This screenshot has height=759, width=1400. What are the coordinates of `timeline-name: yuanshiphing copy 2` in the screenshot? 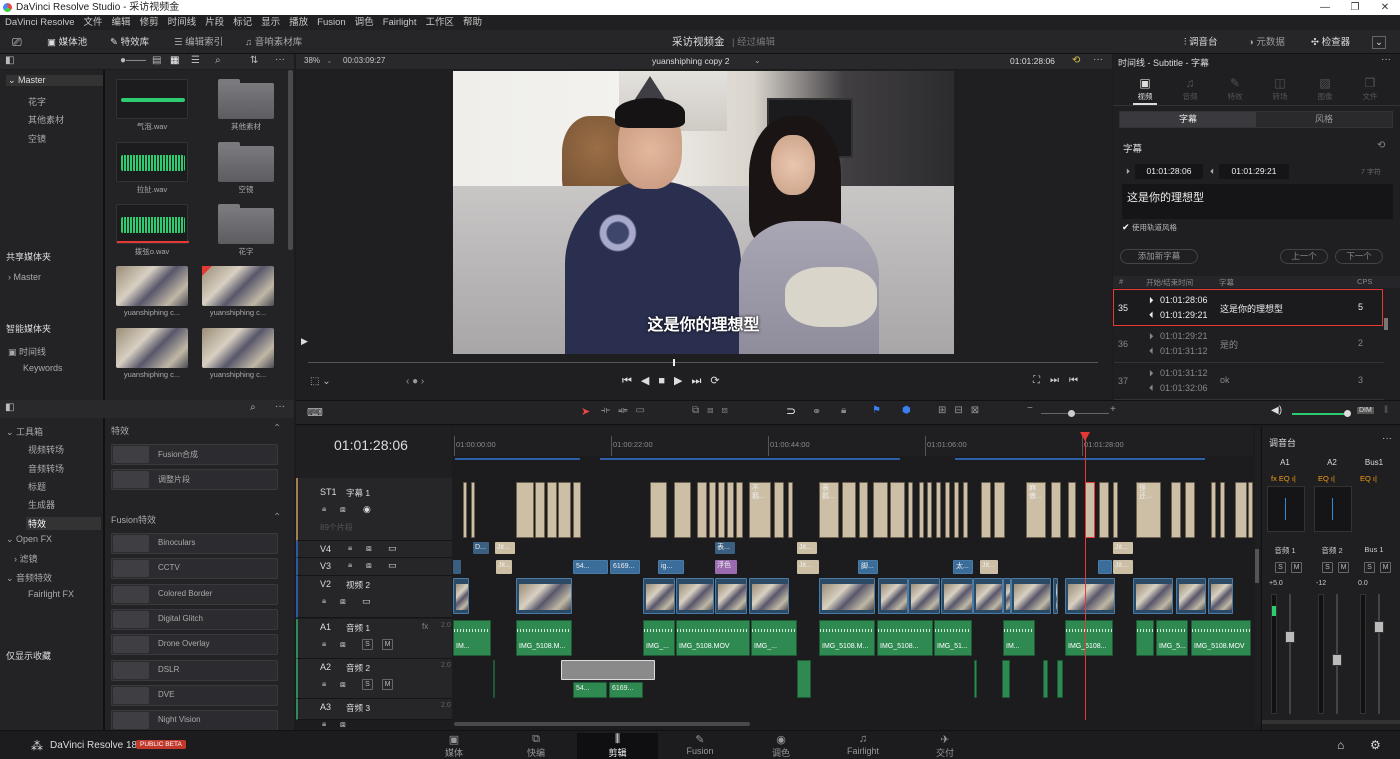 It's located at (691, 61).